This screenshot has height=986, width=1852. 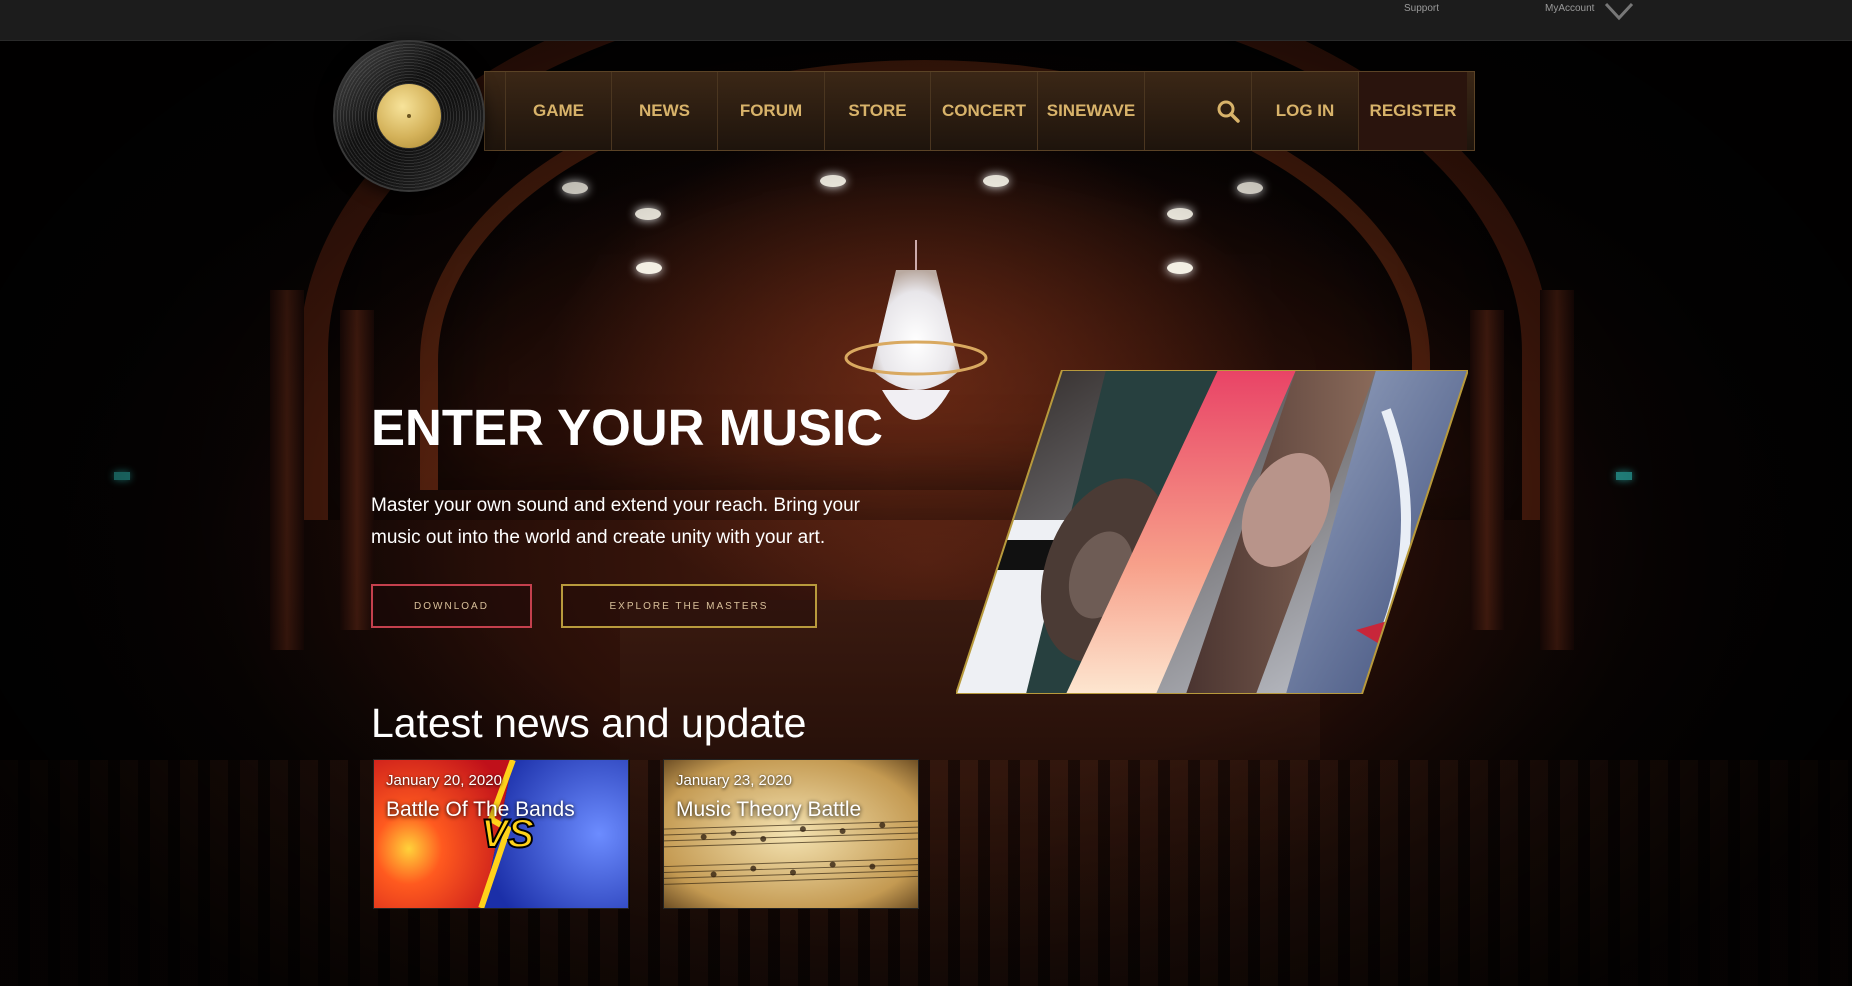 What do you see at coordinates (501, 834) in the screenshot?
I see `news-card: VS January 20, 2020 Battle Of The Bands` at bounding box center [501, 834].